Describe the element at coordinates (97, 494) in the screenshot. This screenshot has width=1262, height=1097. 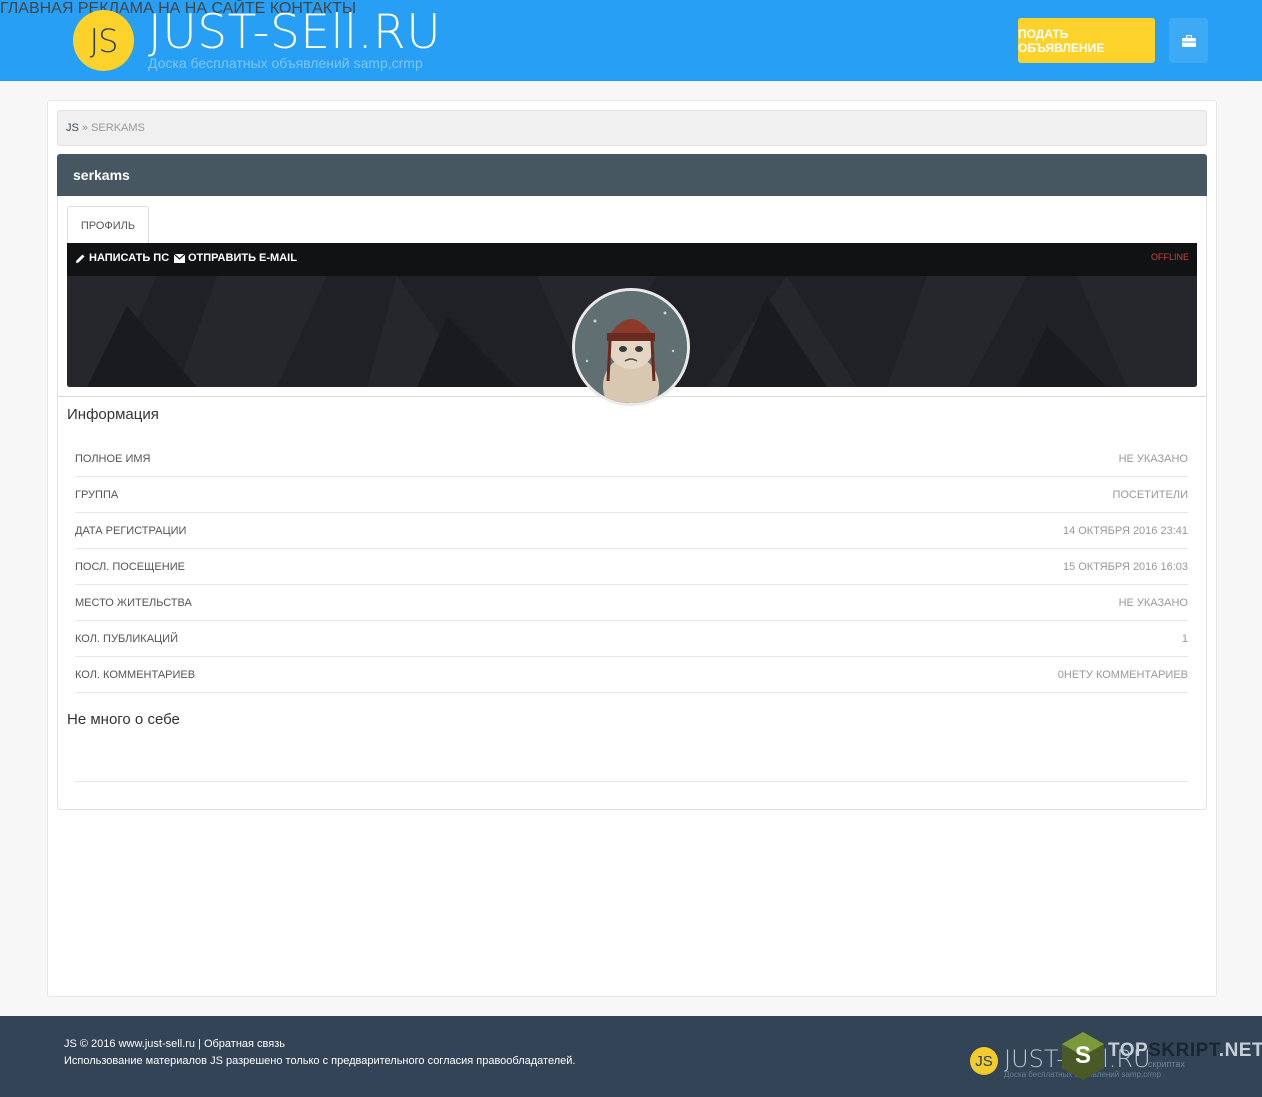
I see `info-label: ГРУППА` at that location.